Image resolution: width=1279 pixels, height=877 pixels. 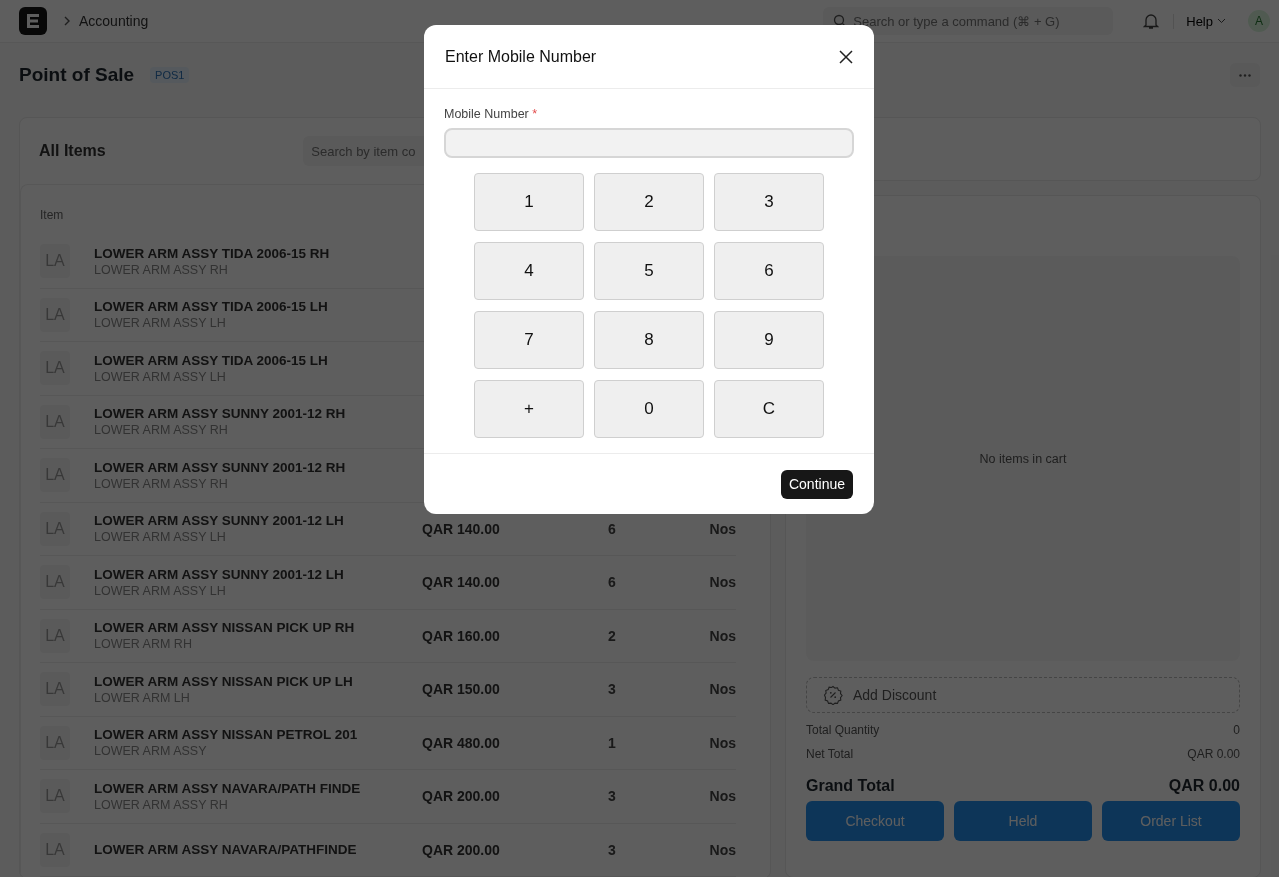 I want to click on page-title: Point of Sale, so click(x=77, y=75).